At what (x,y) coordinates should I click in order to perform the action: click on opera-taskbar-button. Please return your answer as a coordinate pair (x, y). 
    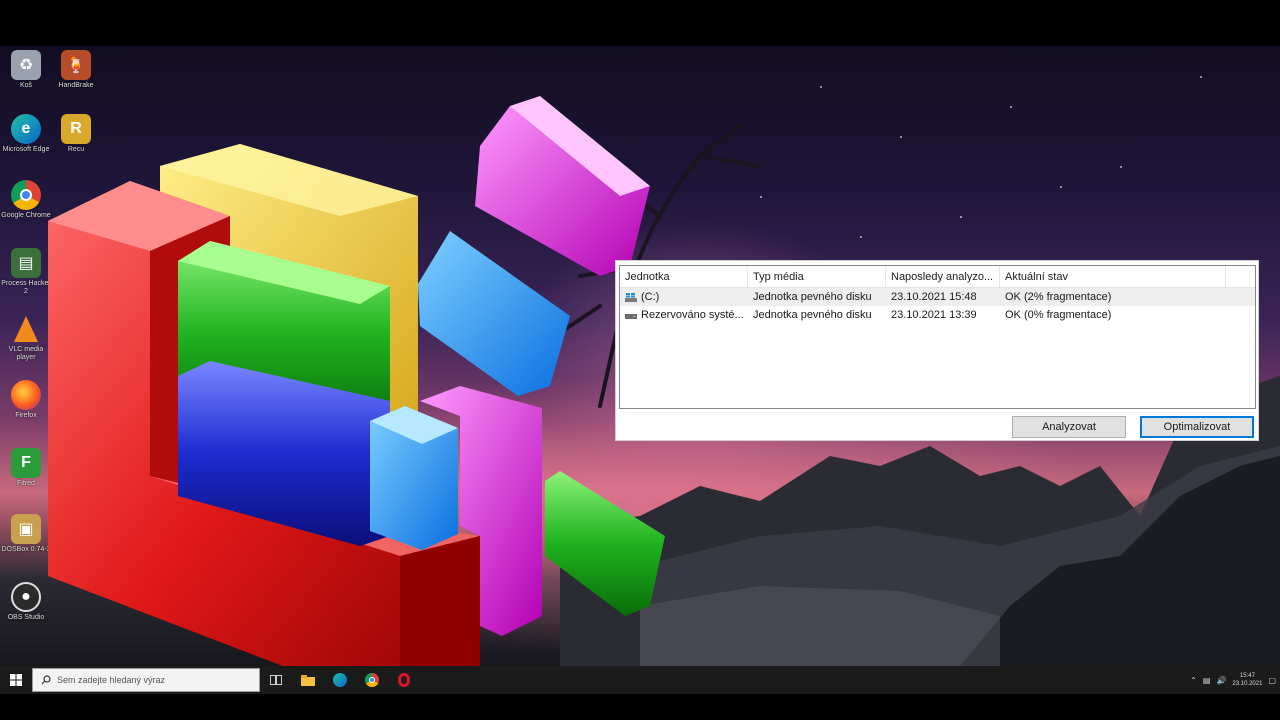
    Looking at the image, I should click on (404, 680).